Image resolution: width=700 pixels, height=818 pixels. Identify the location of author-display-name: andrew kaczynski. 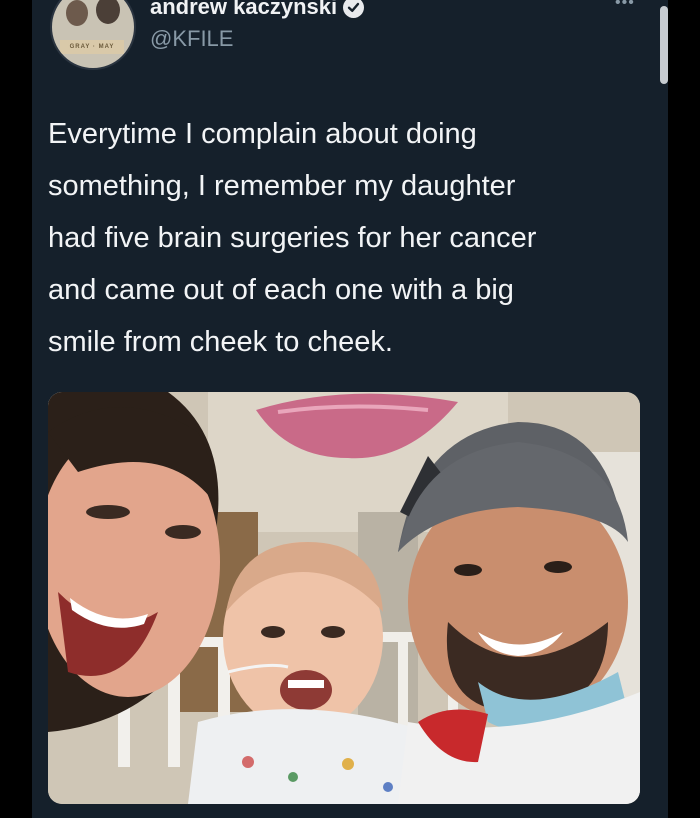
(243, 10).